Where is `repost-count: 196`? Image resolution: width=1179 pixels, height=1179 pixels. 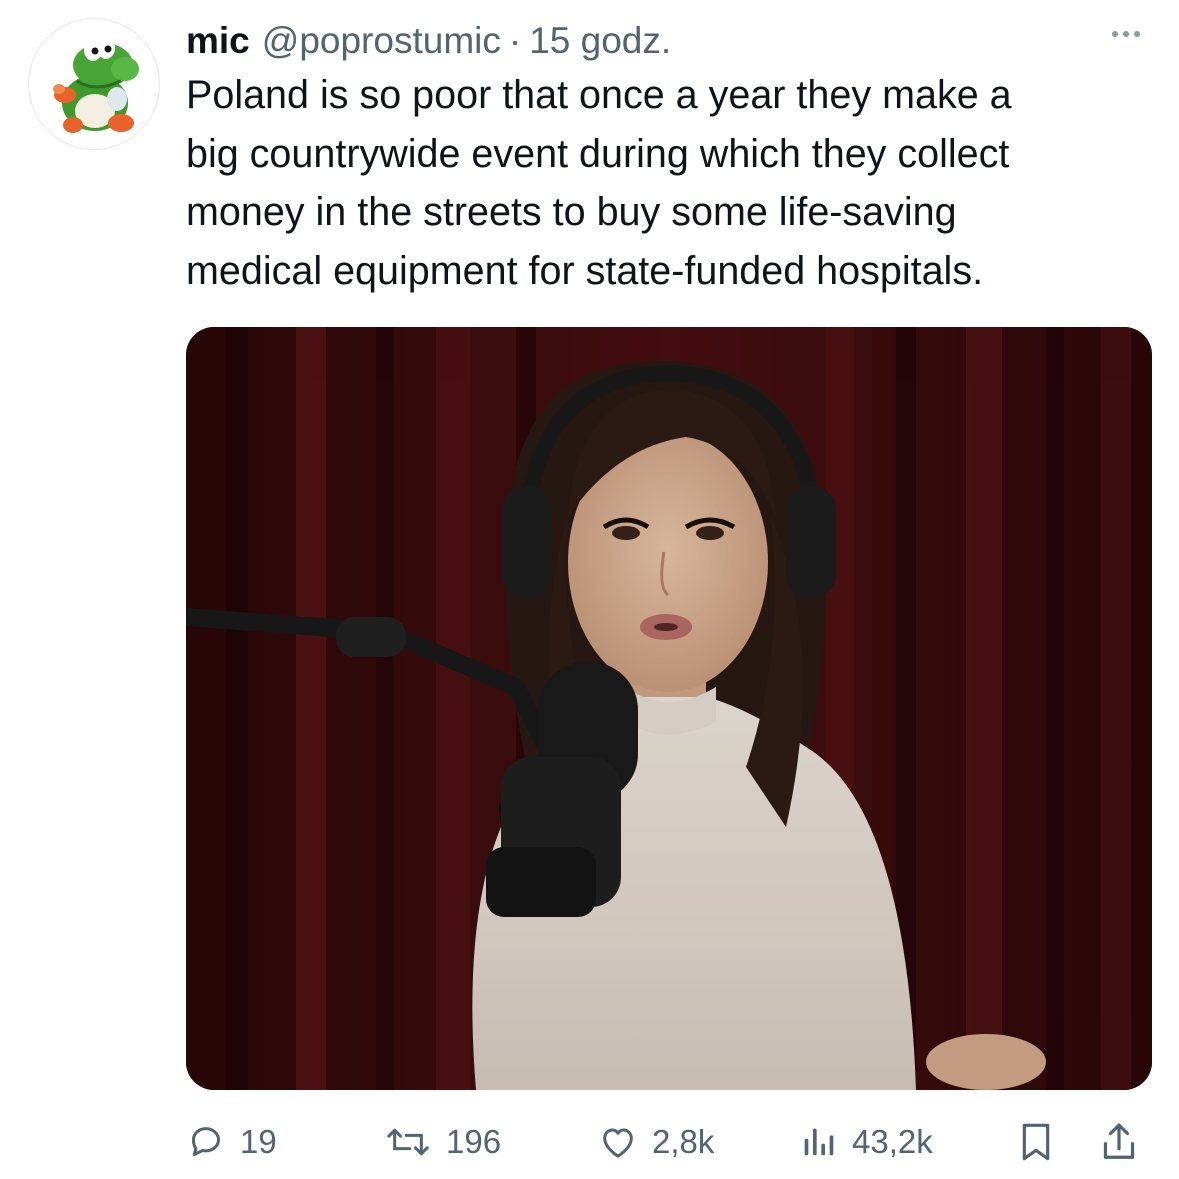 repost-count: 196 is located at coordinates (474, 1141).